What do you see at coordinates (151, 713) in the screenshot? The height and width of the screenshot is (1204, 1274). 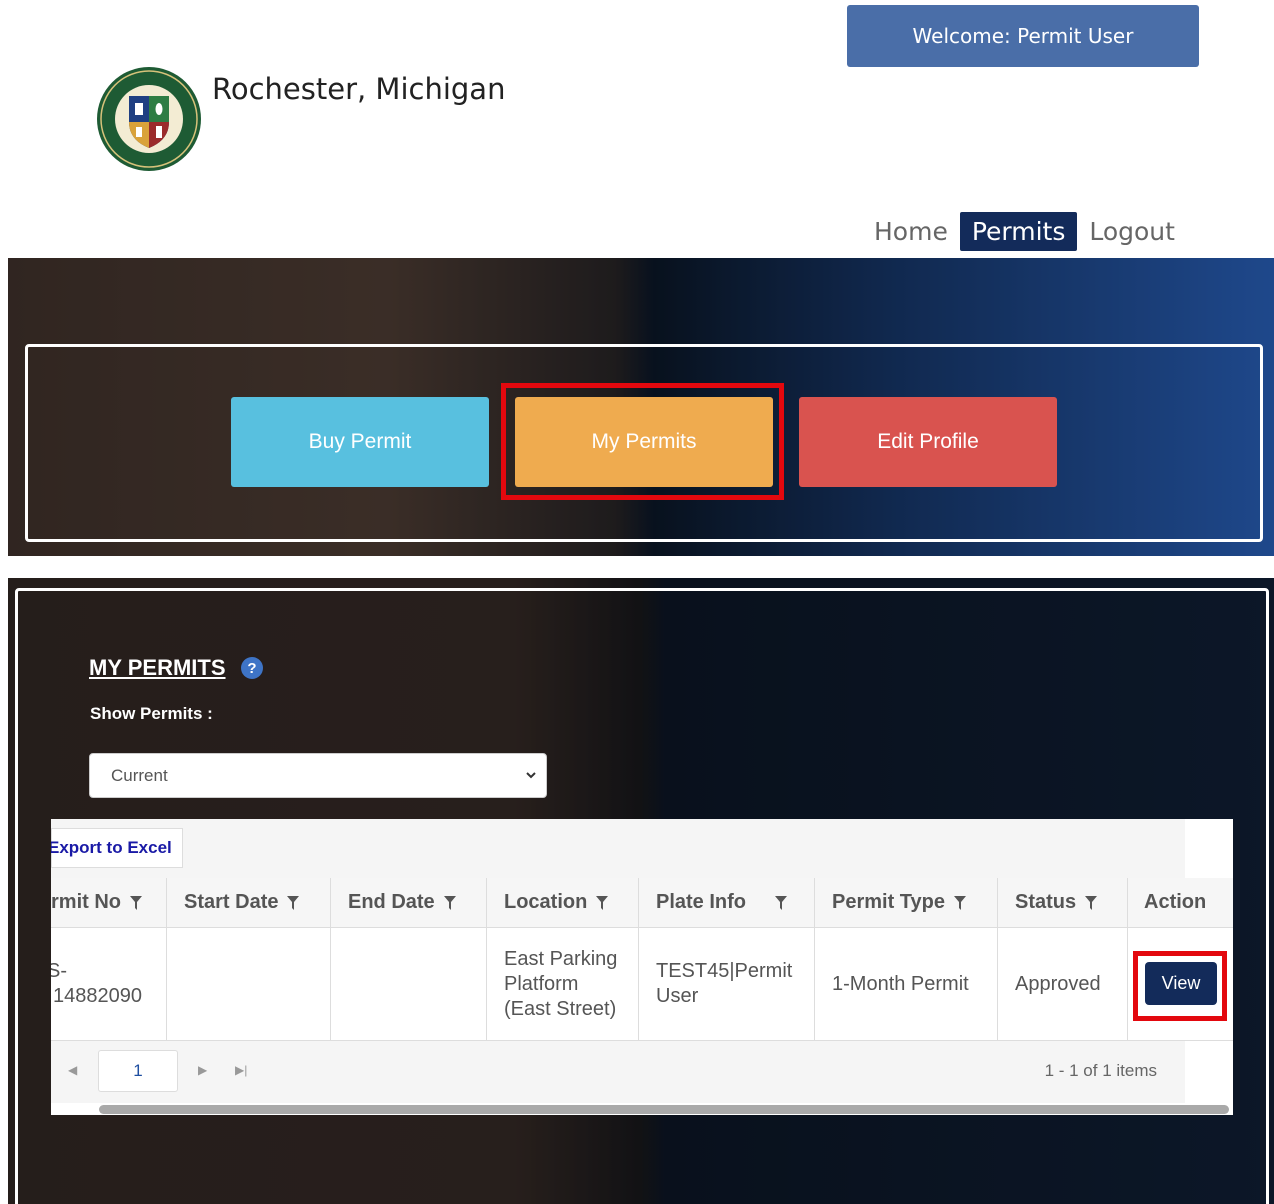 I see `show-permits-label: Show Permits :` at bounding box center [151, 713].